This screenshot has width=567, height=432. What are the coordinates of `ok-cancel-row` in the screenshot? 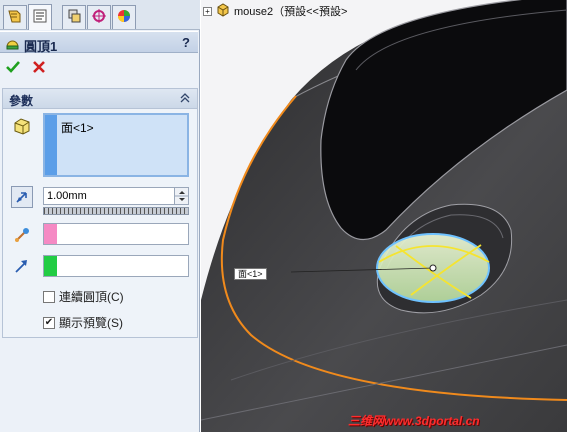 It's located at (99, 69).